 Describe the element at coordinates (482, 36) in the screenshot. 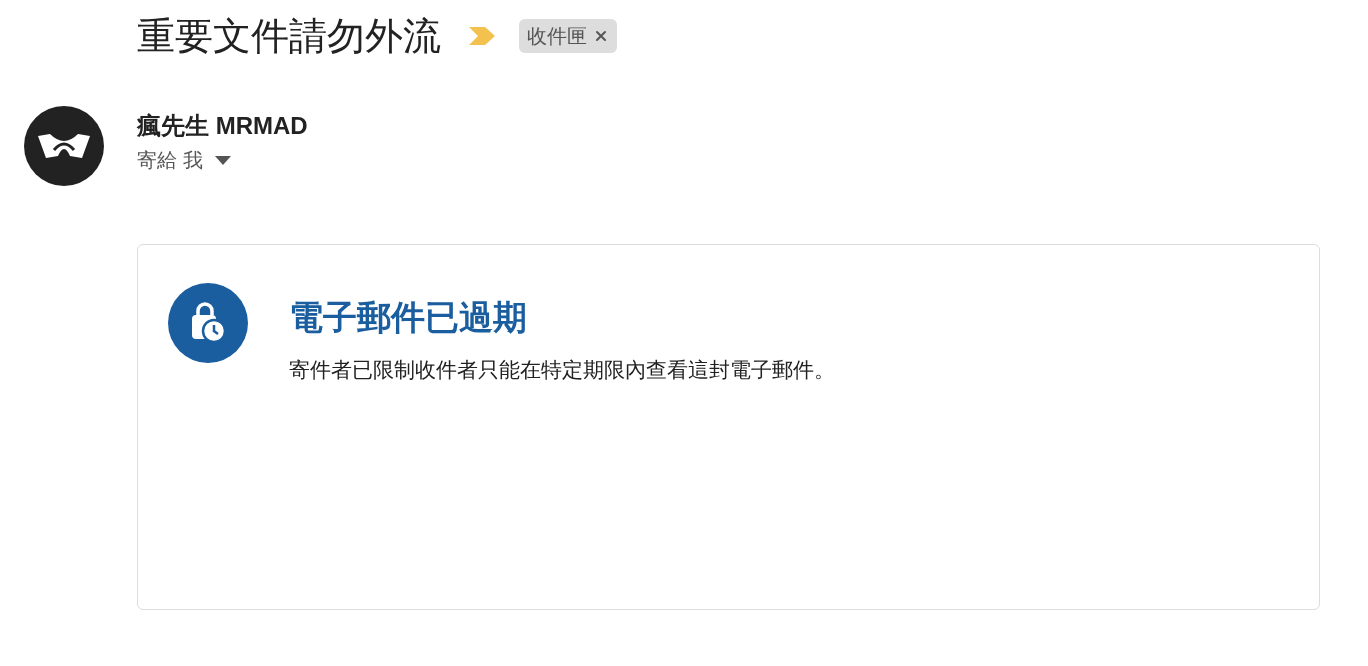

I see `importance-marker-icon` at that location.